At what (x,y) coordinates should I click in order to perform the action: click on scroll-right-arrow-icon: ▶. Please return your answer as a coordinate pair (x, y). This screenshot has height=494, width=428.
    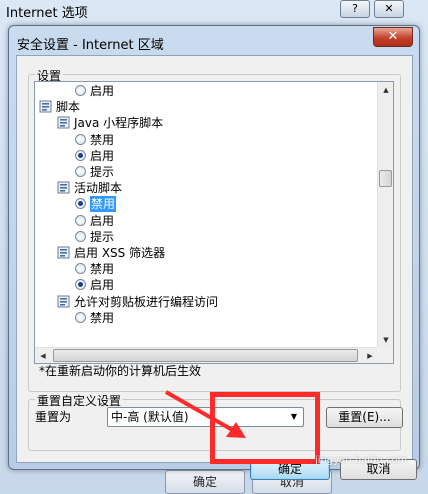
    Looking at the image, I should click on (370, 355).